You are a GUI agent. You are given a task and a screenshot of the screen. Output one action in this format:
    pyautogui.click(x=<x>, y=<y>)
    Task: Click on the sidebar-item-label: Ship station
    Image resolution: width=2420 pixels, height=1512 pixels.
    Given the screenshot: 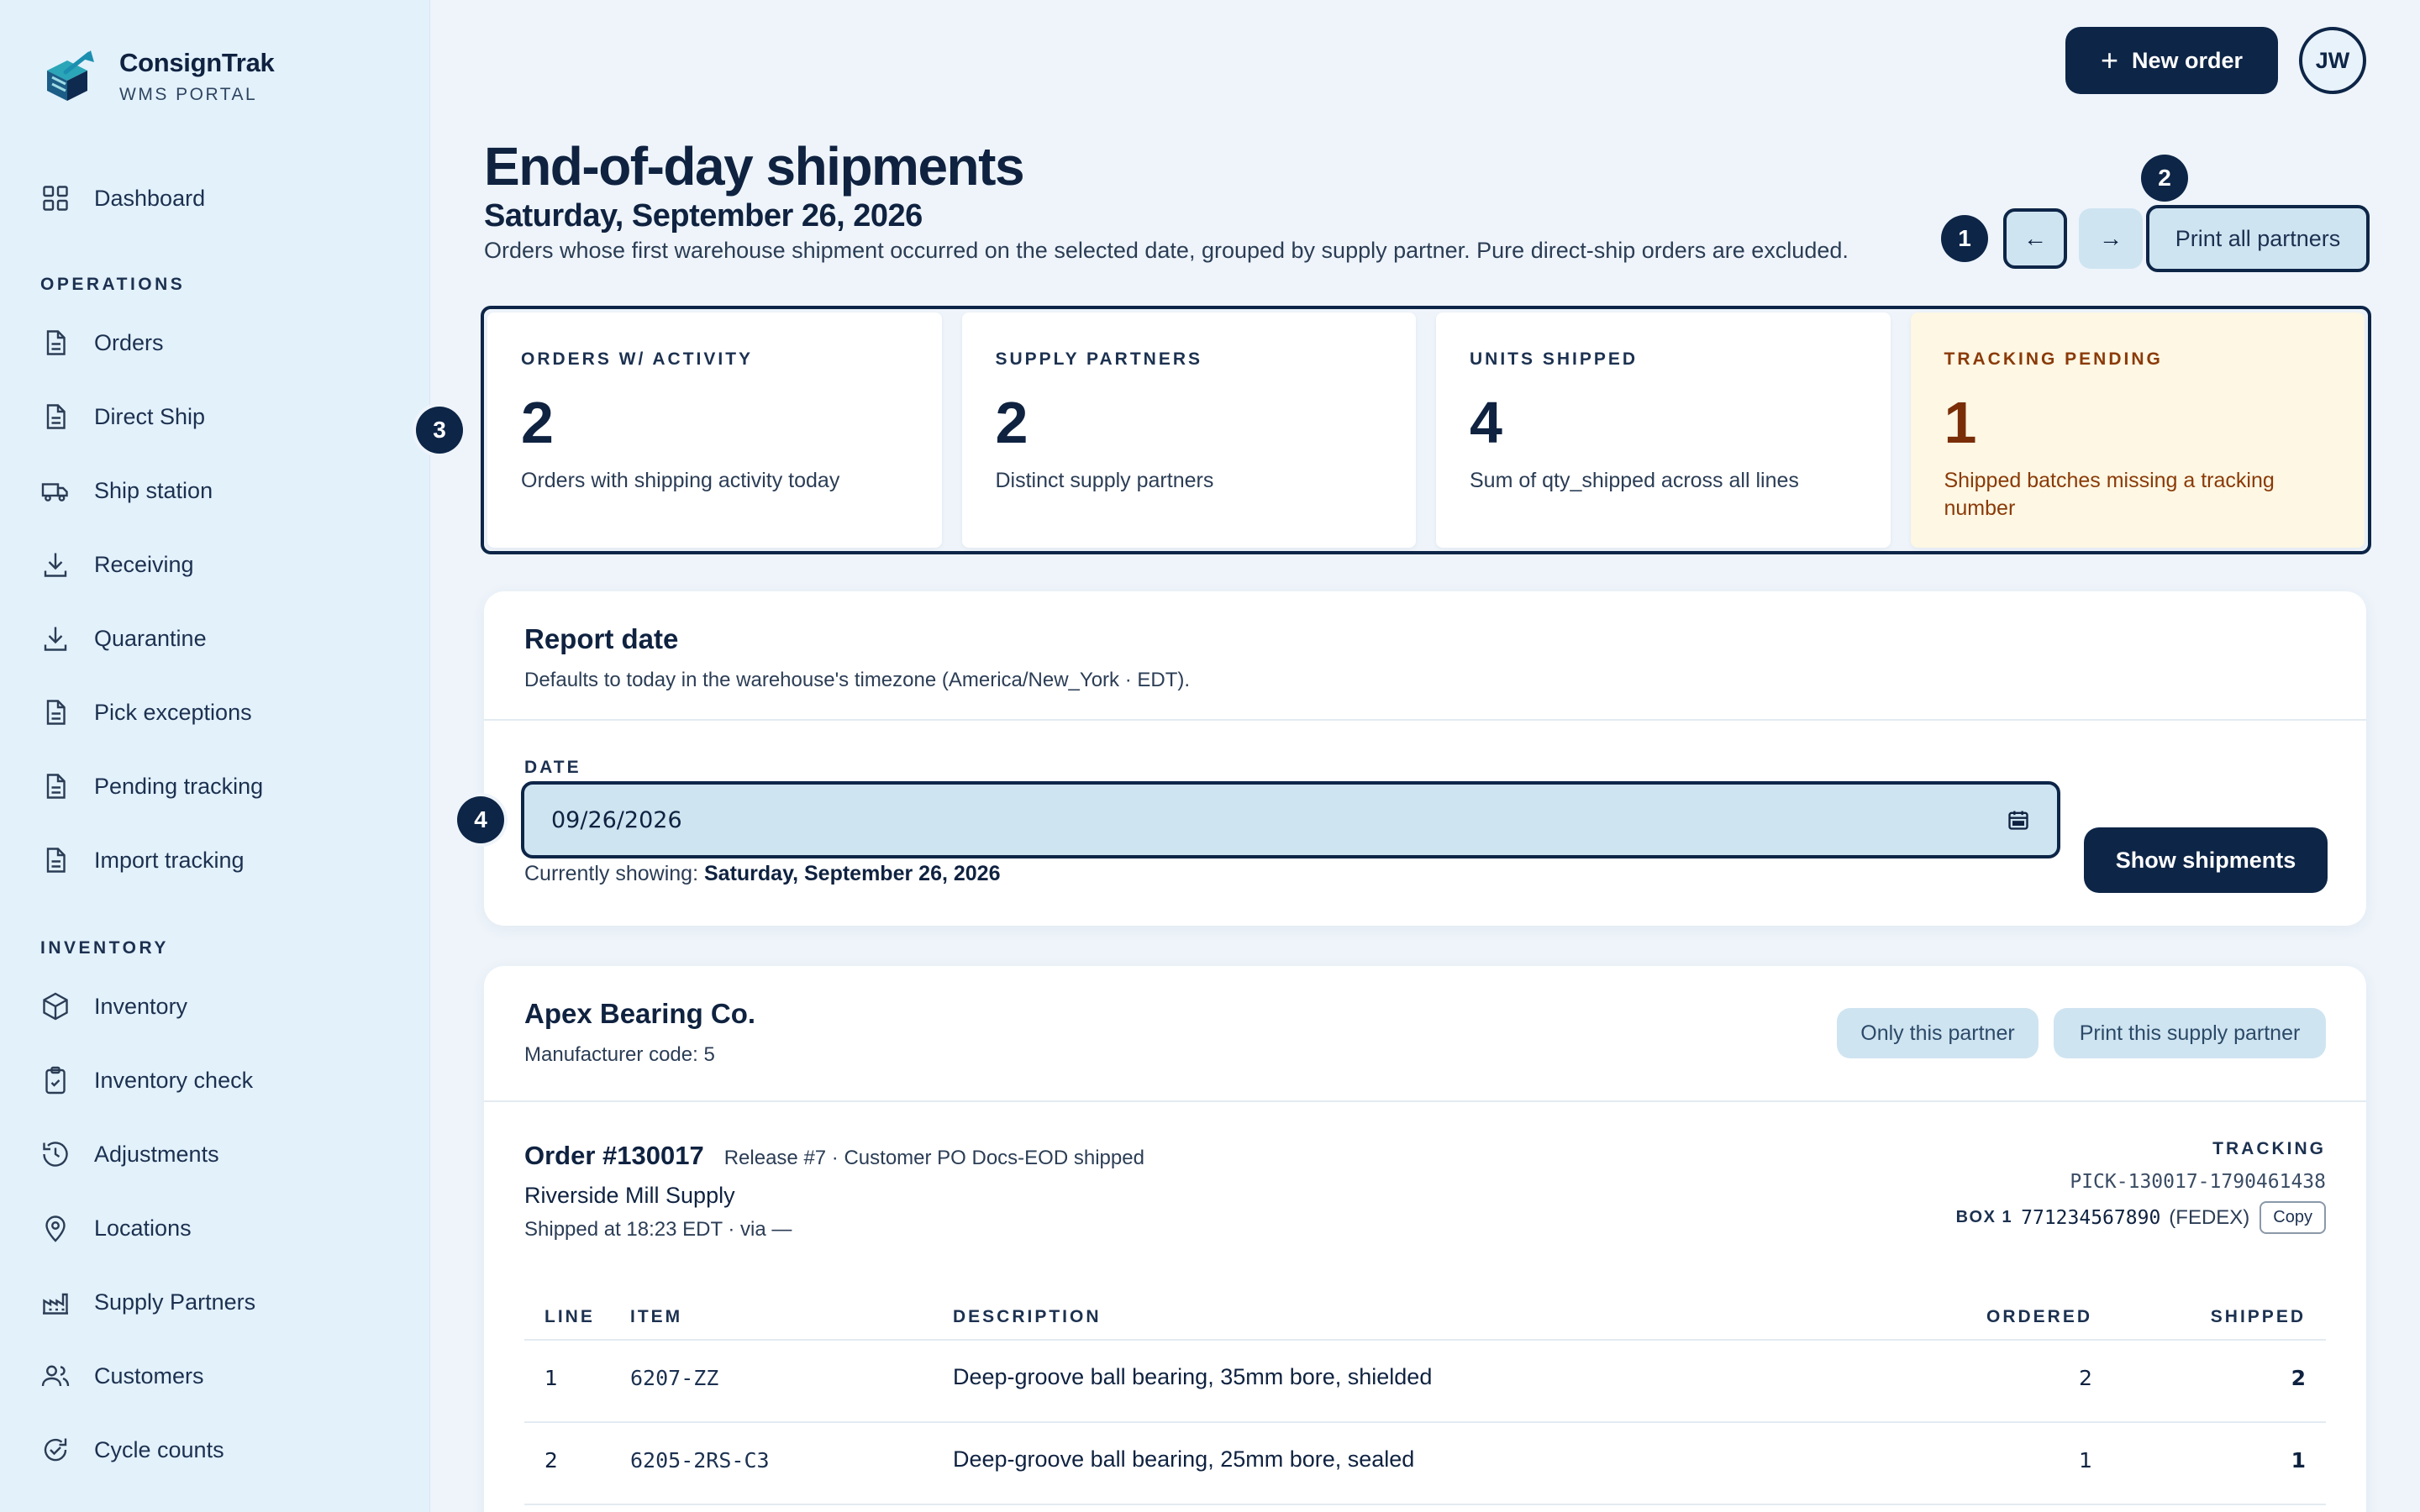 What is the action you would take?
    pyautogui.click(x=153, y=490)
    